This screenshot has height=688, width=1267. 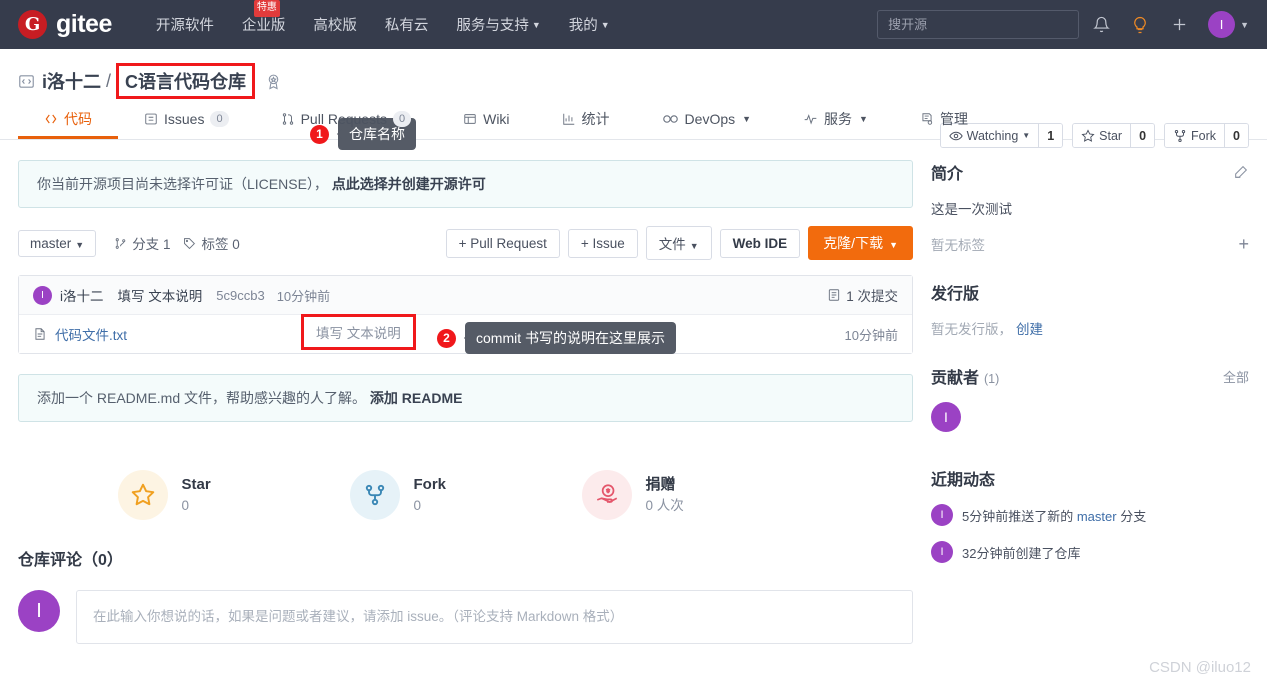 I want to click on new-issue-button: + Issue, so click(x=602, y=243).